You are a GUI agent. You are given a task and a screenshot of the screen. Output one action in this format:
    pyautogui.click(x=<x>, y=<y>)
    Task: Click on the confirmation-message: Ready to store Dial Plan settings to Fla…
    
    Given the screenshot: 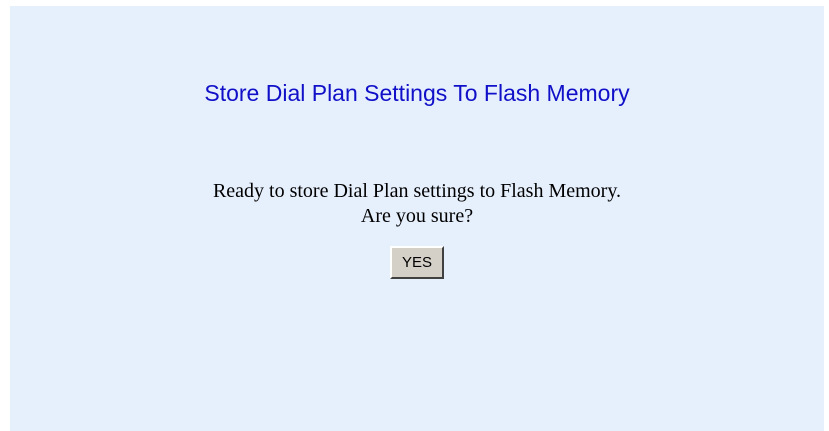 What is the action you would take?
    pyautogui.click(x=417, y=204)
    